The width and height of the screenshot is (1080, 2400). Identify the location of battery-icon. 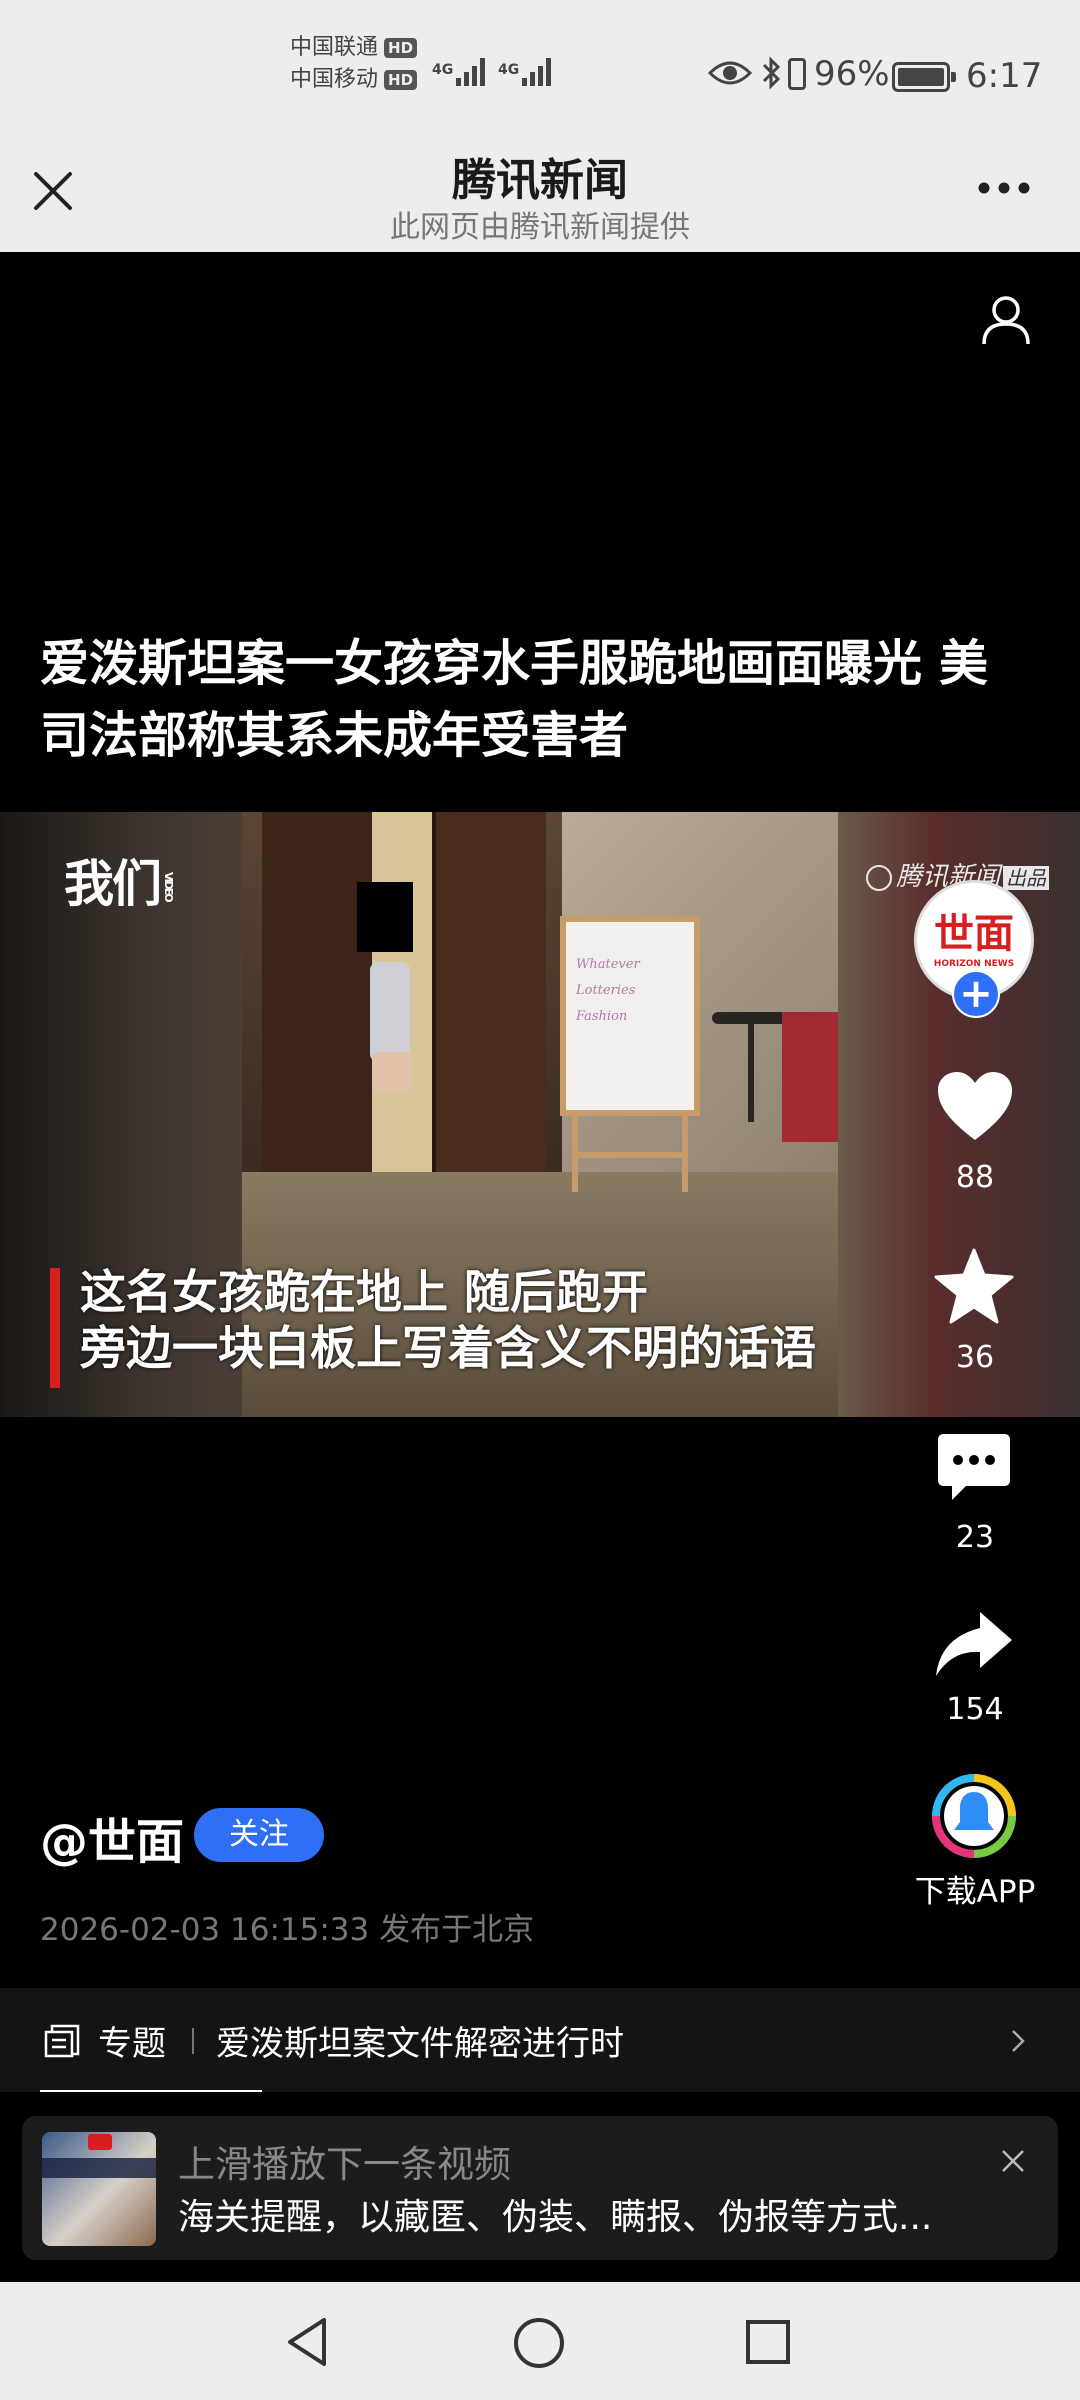
(924, 77).